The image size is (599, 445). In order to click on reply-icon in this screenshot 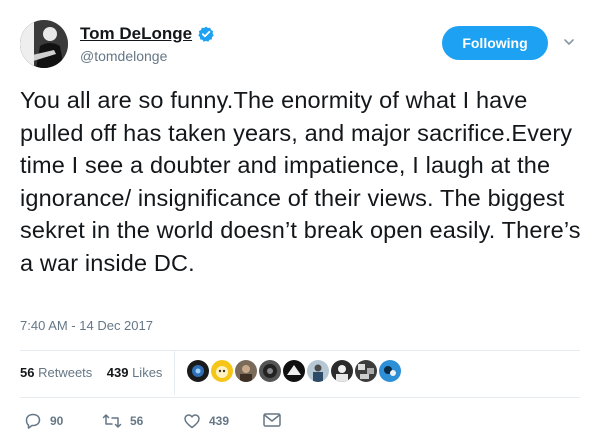, I will do `click(33, 421)`.